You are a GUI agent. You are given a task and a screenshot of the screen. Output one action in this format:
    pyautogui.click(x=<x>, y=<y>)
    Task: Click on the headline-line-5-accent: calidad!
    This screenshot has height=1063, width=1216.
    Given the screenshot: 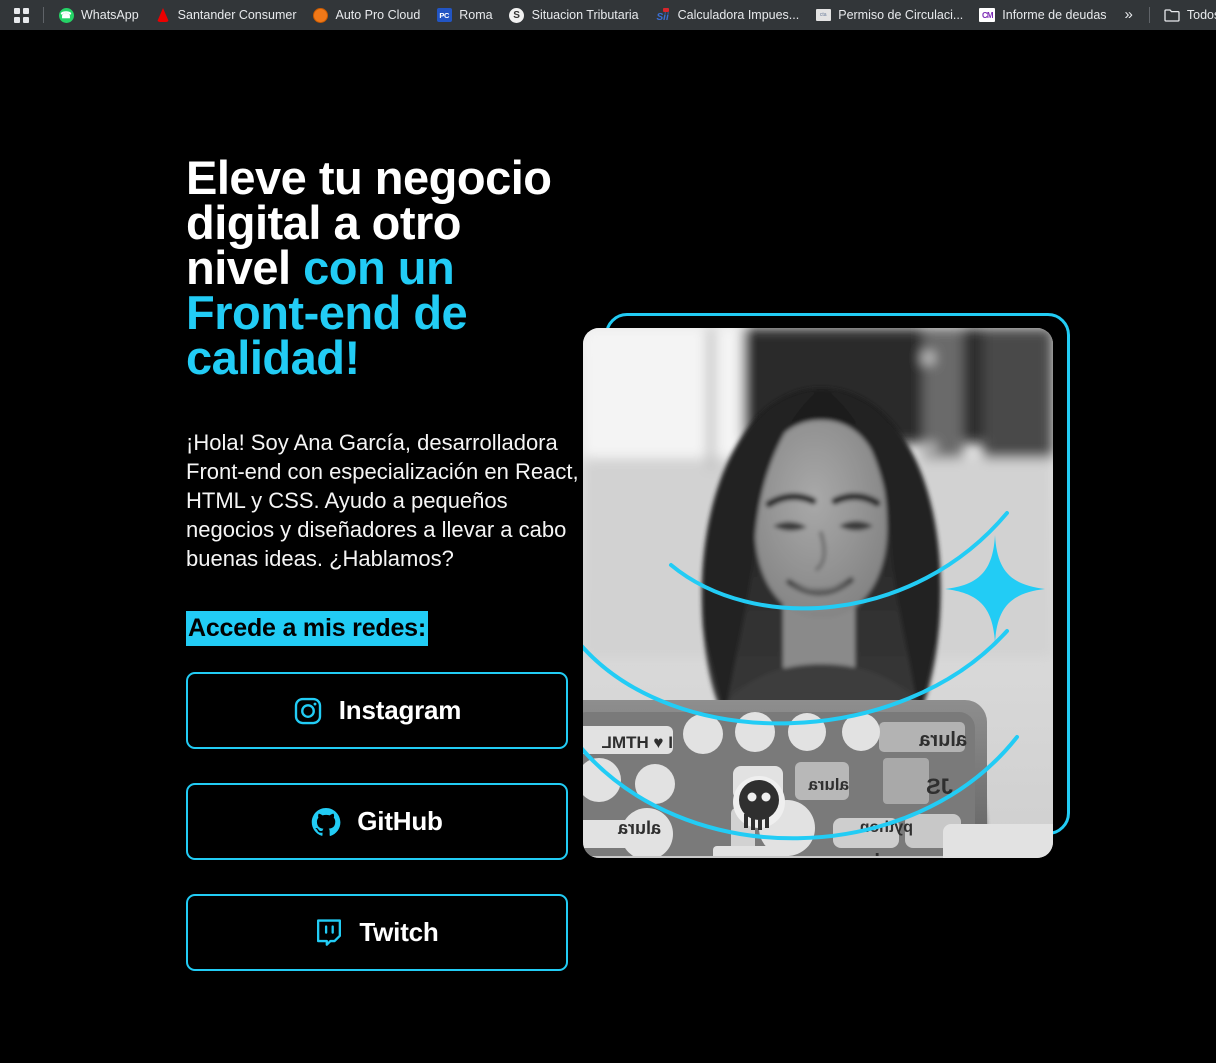 What is the action you would take?
    pyautogui.click(x=273, y=357)
    